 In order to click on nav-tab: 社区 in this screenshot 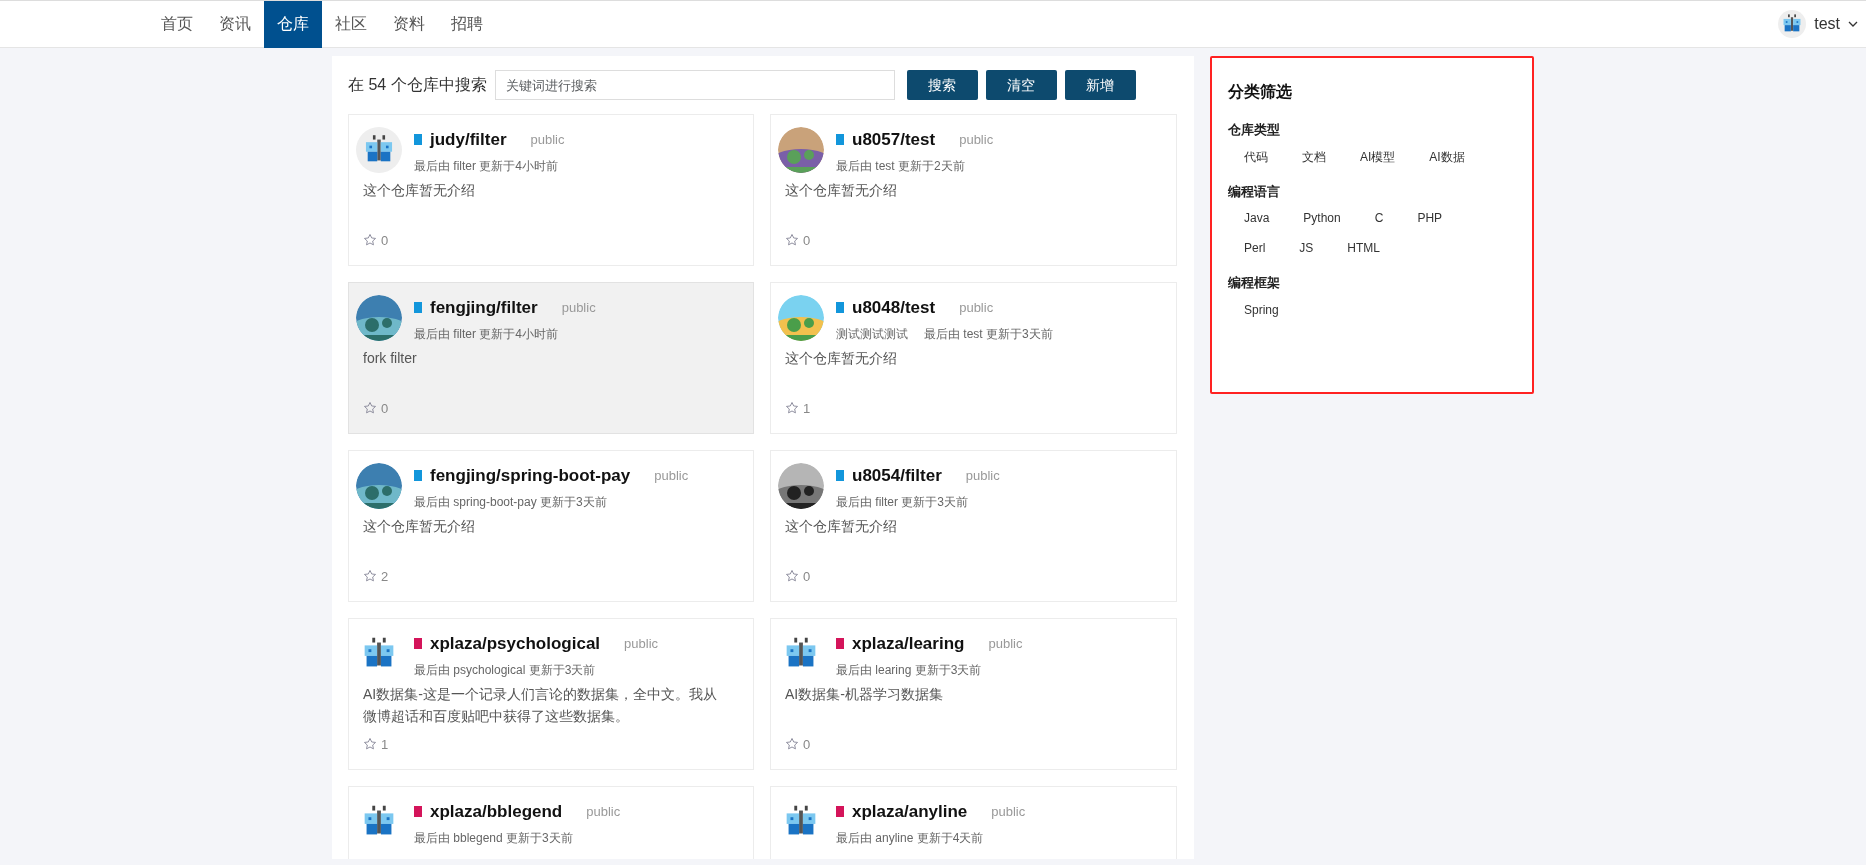, I will do `click(351, 24)`.